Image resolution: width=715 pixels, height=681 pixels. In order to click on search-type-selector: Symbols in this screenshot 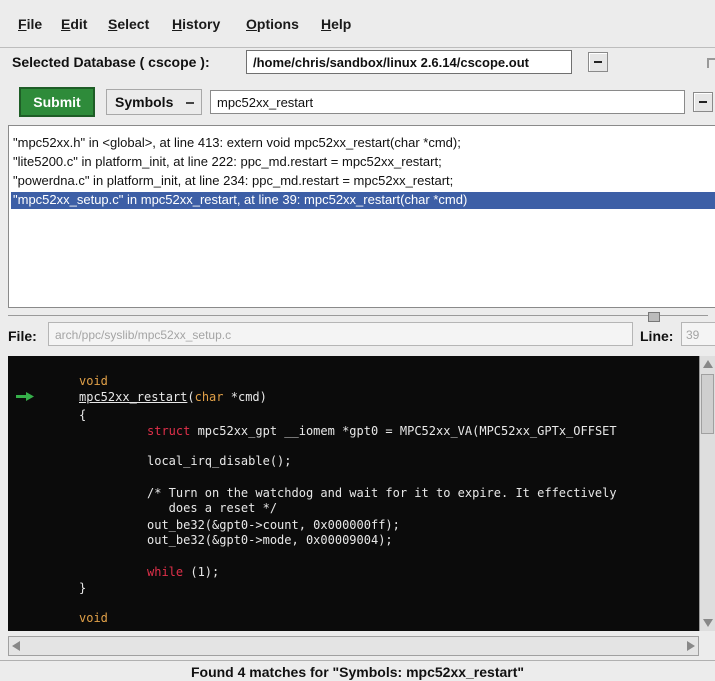, I will do `click(154, 102)`.